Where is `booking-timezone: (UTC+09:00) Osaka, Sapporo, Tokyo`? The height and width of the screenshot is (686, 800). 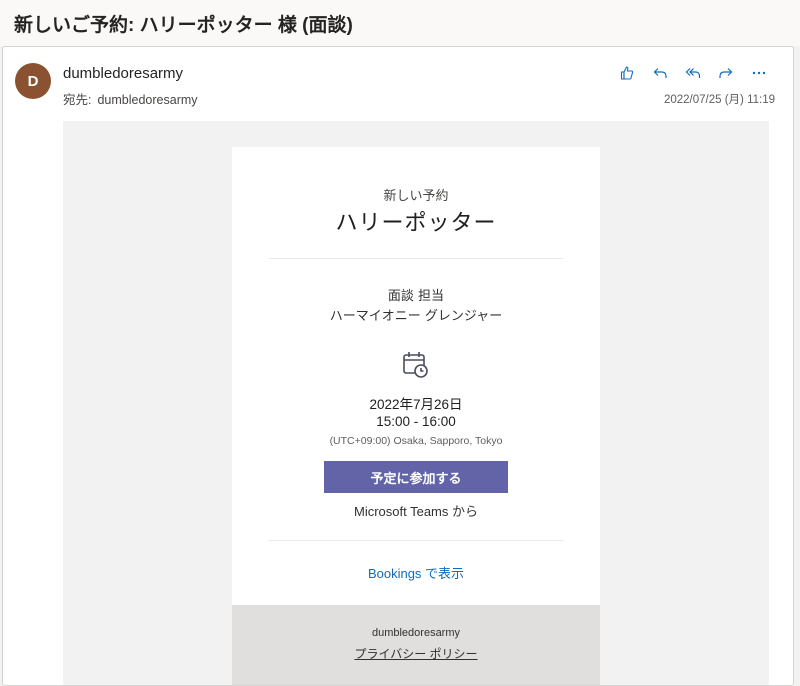 booking-timezone: (UTC+09:00) Osaka, Sapporo, Tokyo is located at coordinates (416, 441).